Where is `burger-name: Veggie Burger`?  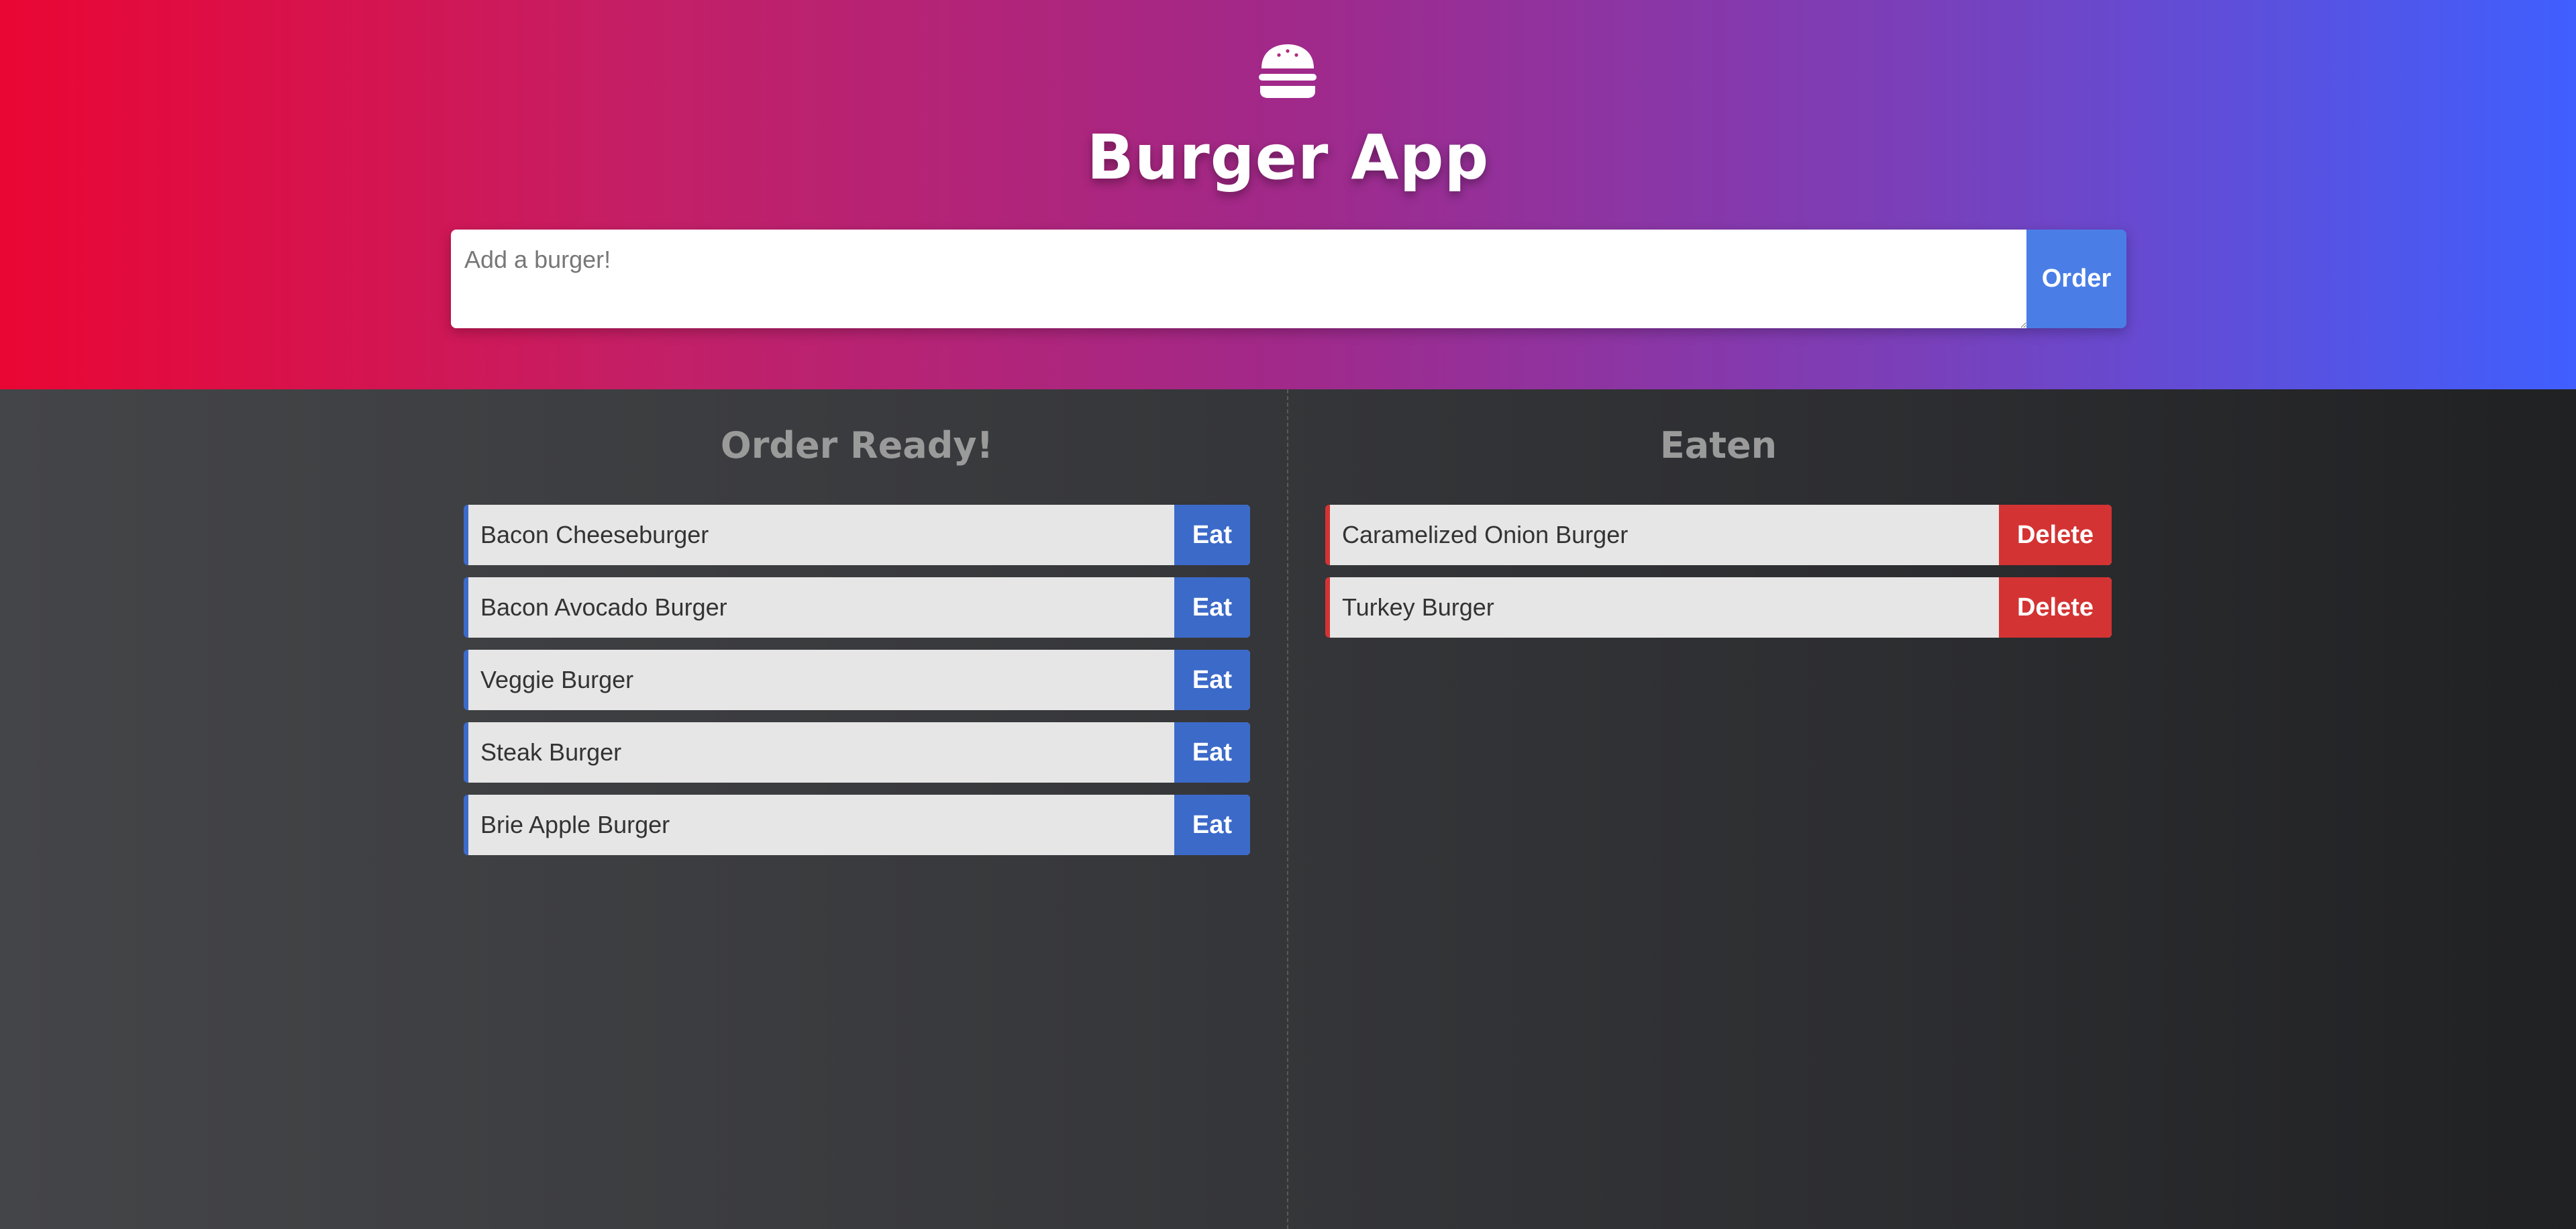
burger-name: Veggie Burger is located at coordinates (557, 679).